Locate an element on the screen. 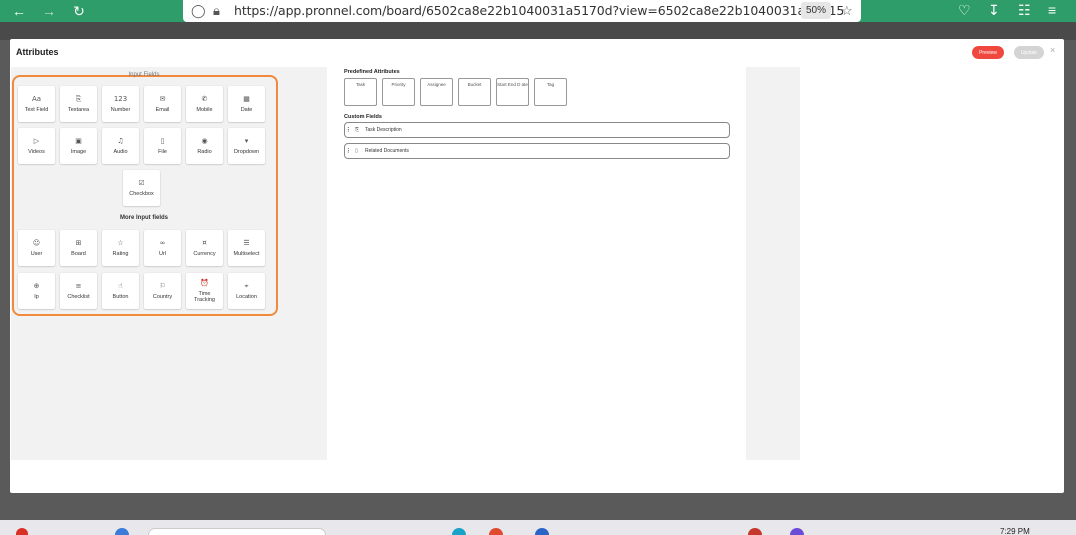  audio-icon: ♫ is located at coordinates (120, 140).